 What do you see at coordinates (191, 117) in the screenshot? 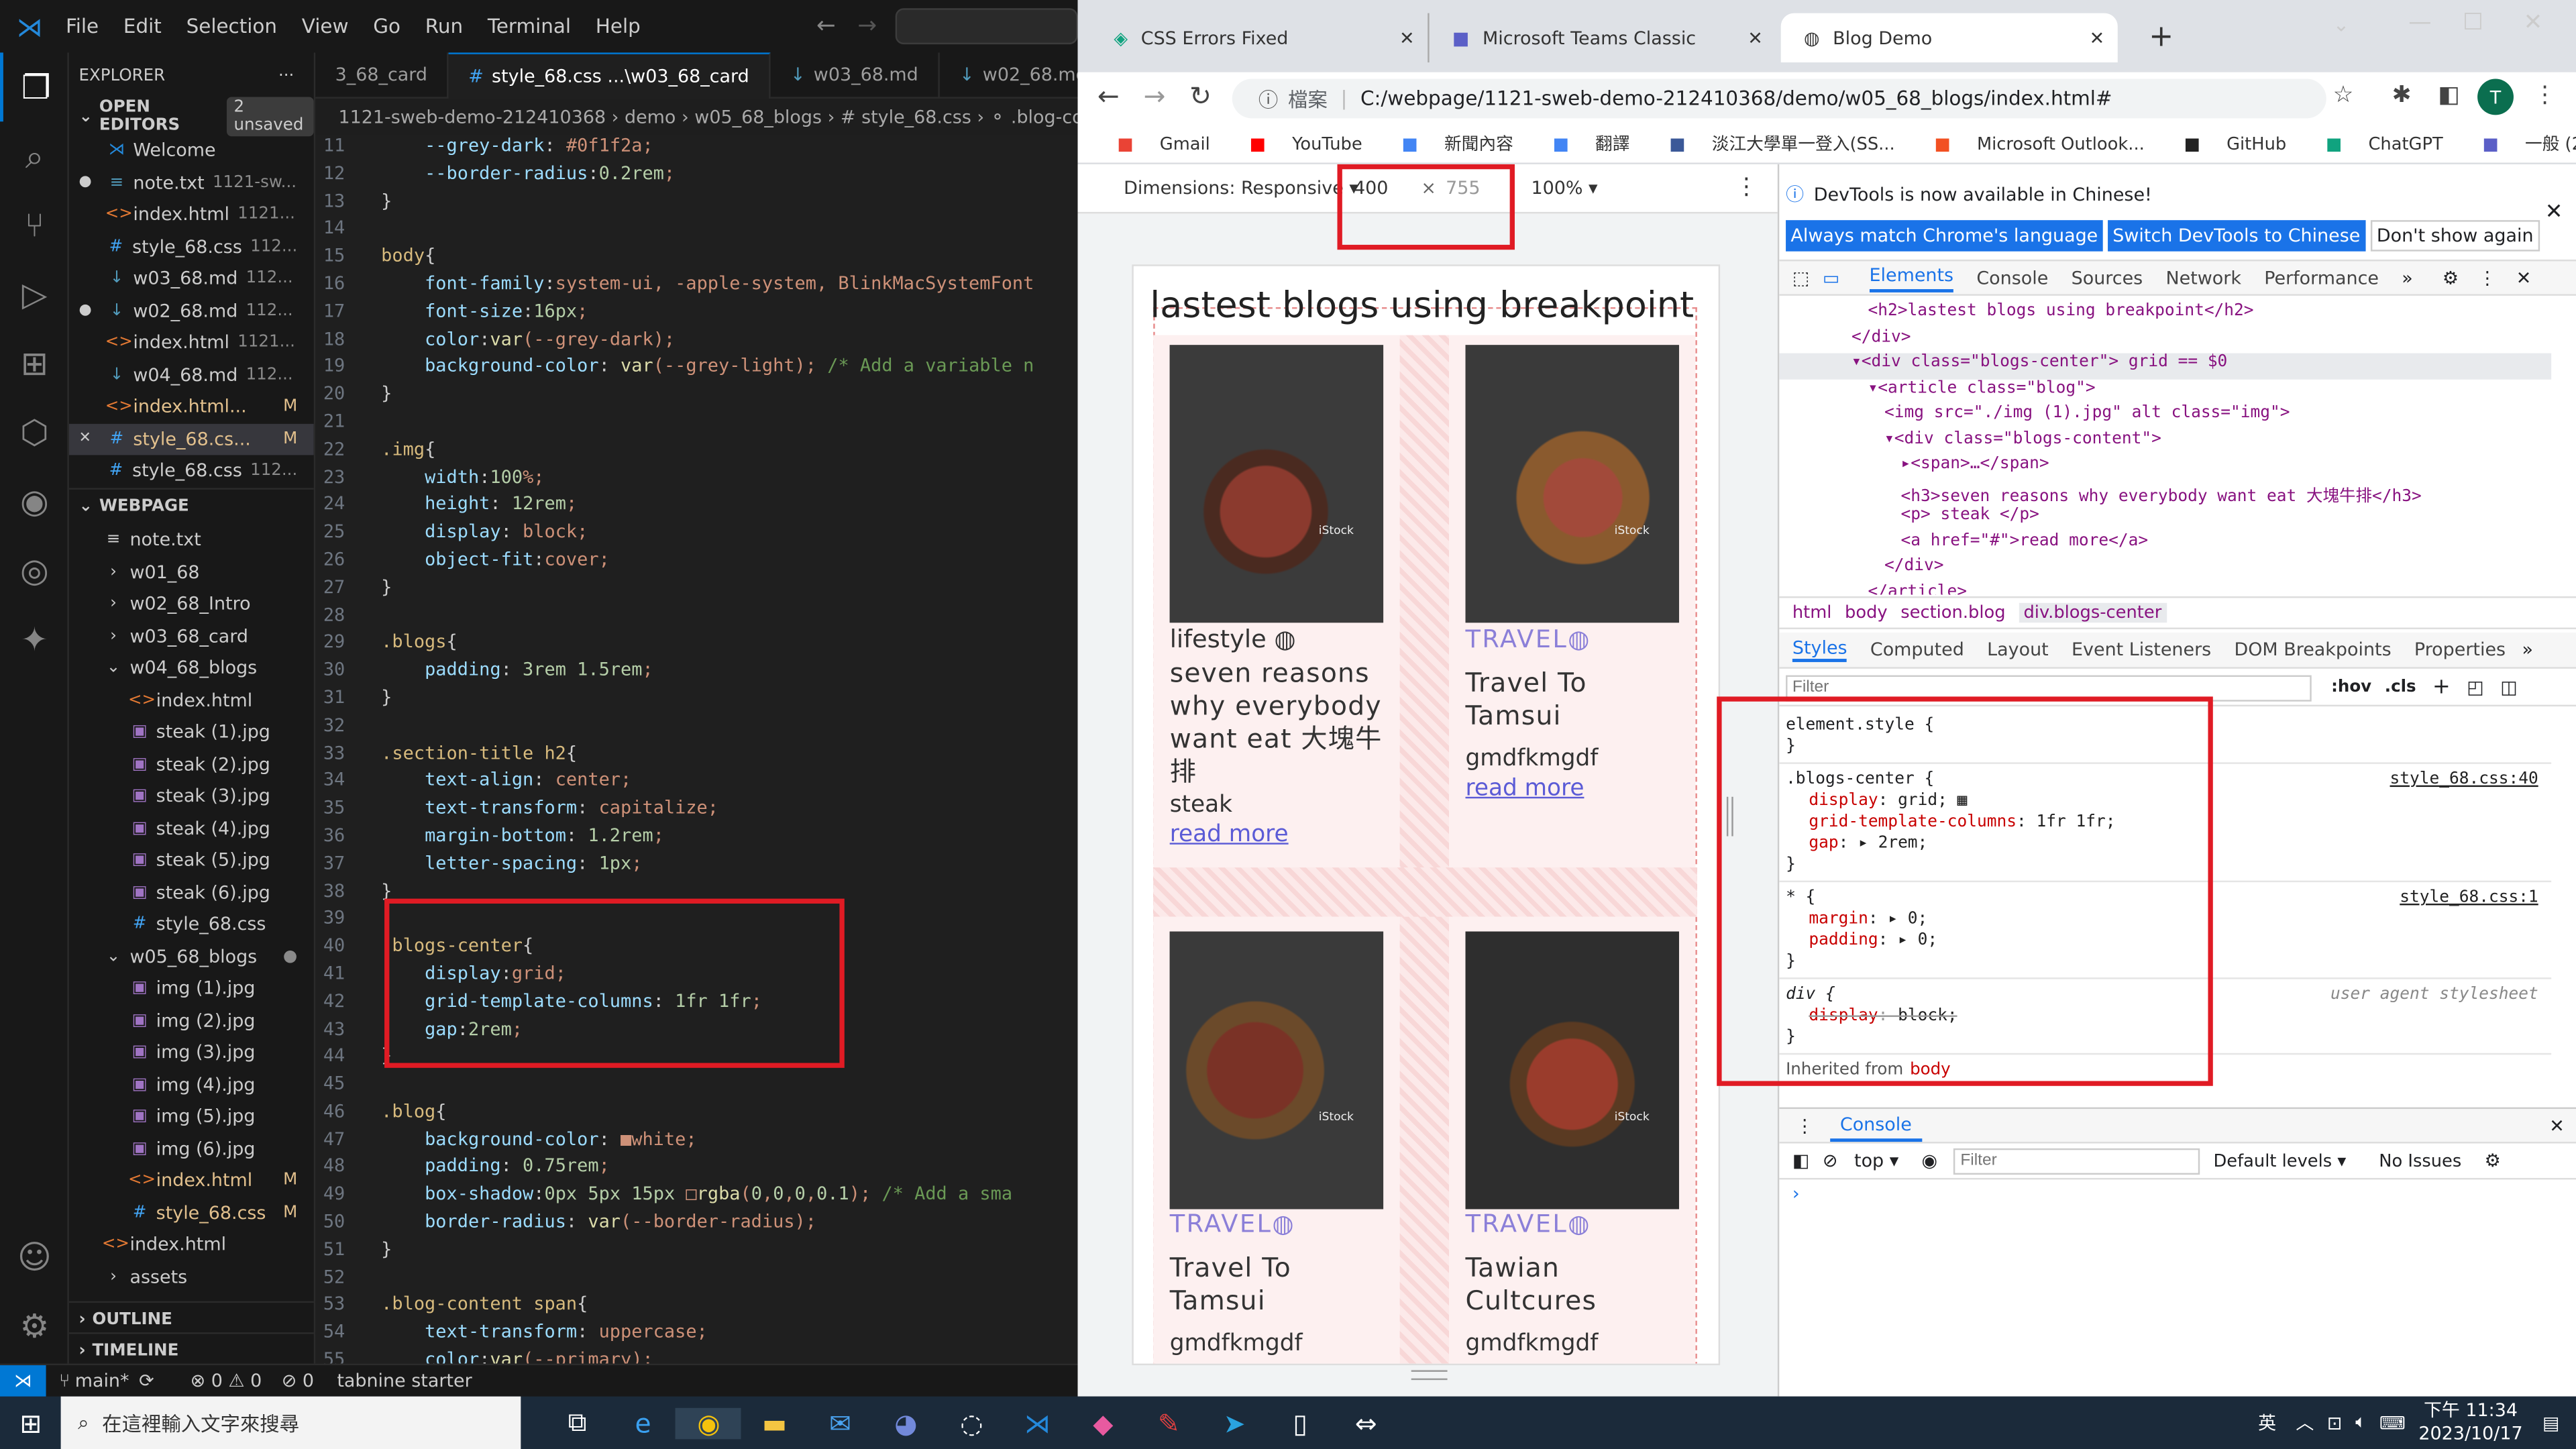
I see `open-editors-header: ⌄ OPEN EDITORS 2 unsaved` at bounding box center [191, 117].